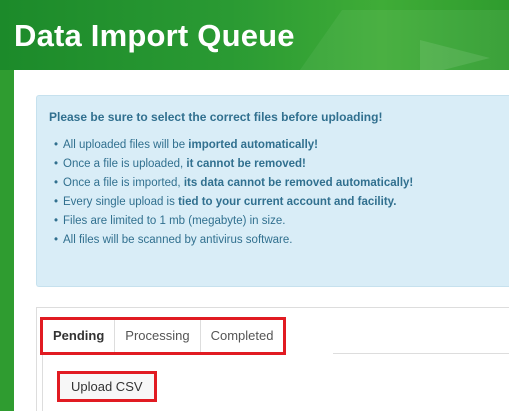  I want to click on tab-pending: Pending, so click(79, 336).